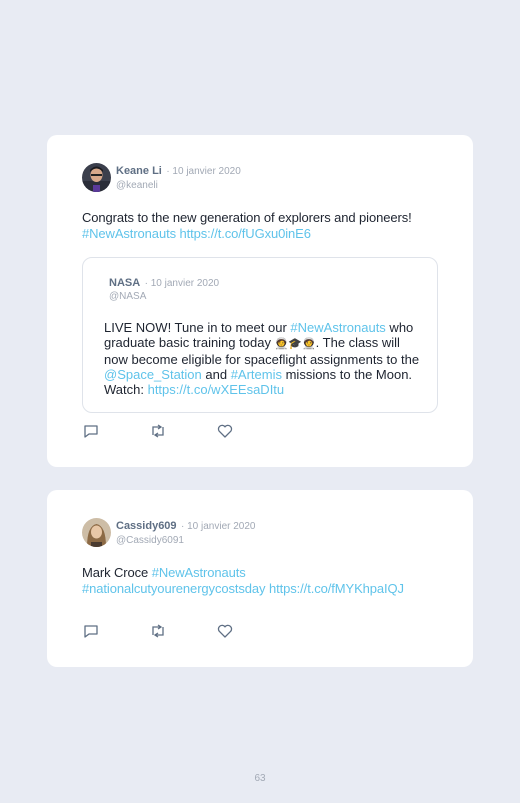 This screenshot has width=520, height=803. Describe the element at coordinates (256, 374) in the screenshot. I see `hashtag-link: #Artemis` at that location.